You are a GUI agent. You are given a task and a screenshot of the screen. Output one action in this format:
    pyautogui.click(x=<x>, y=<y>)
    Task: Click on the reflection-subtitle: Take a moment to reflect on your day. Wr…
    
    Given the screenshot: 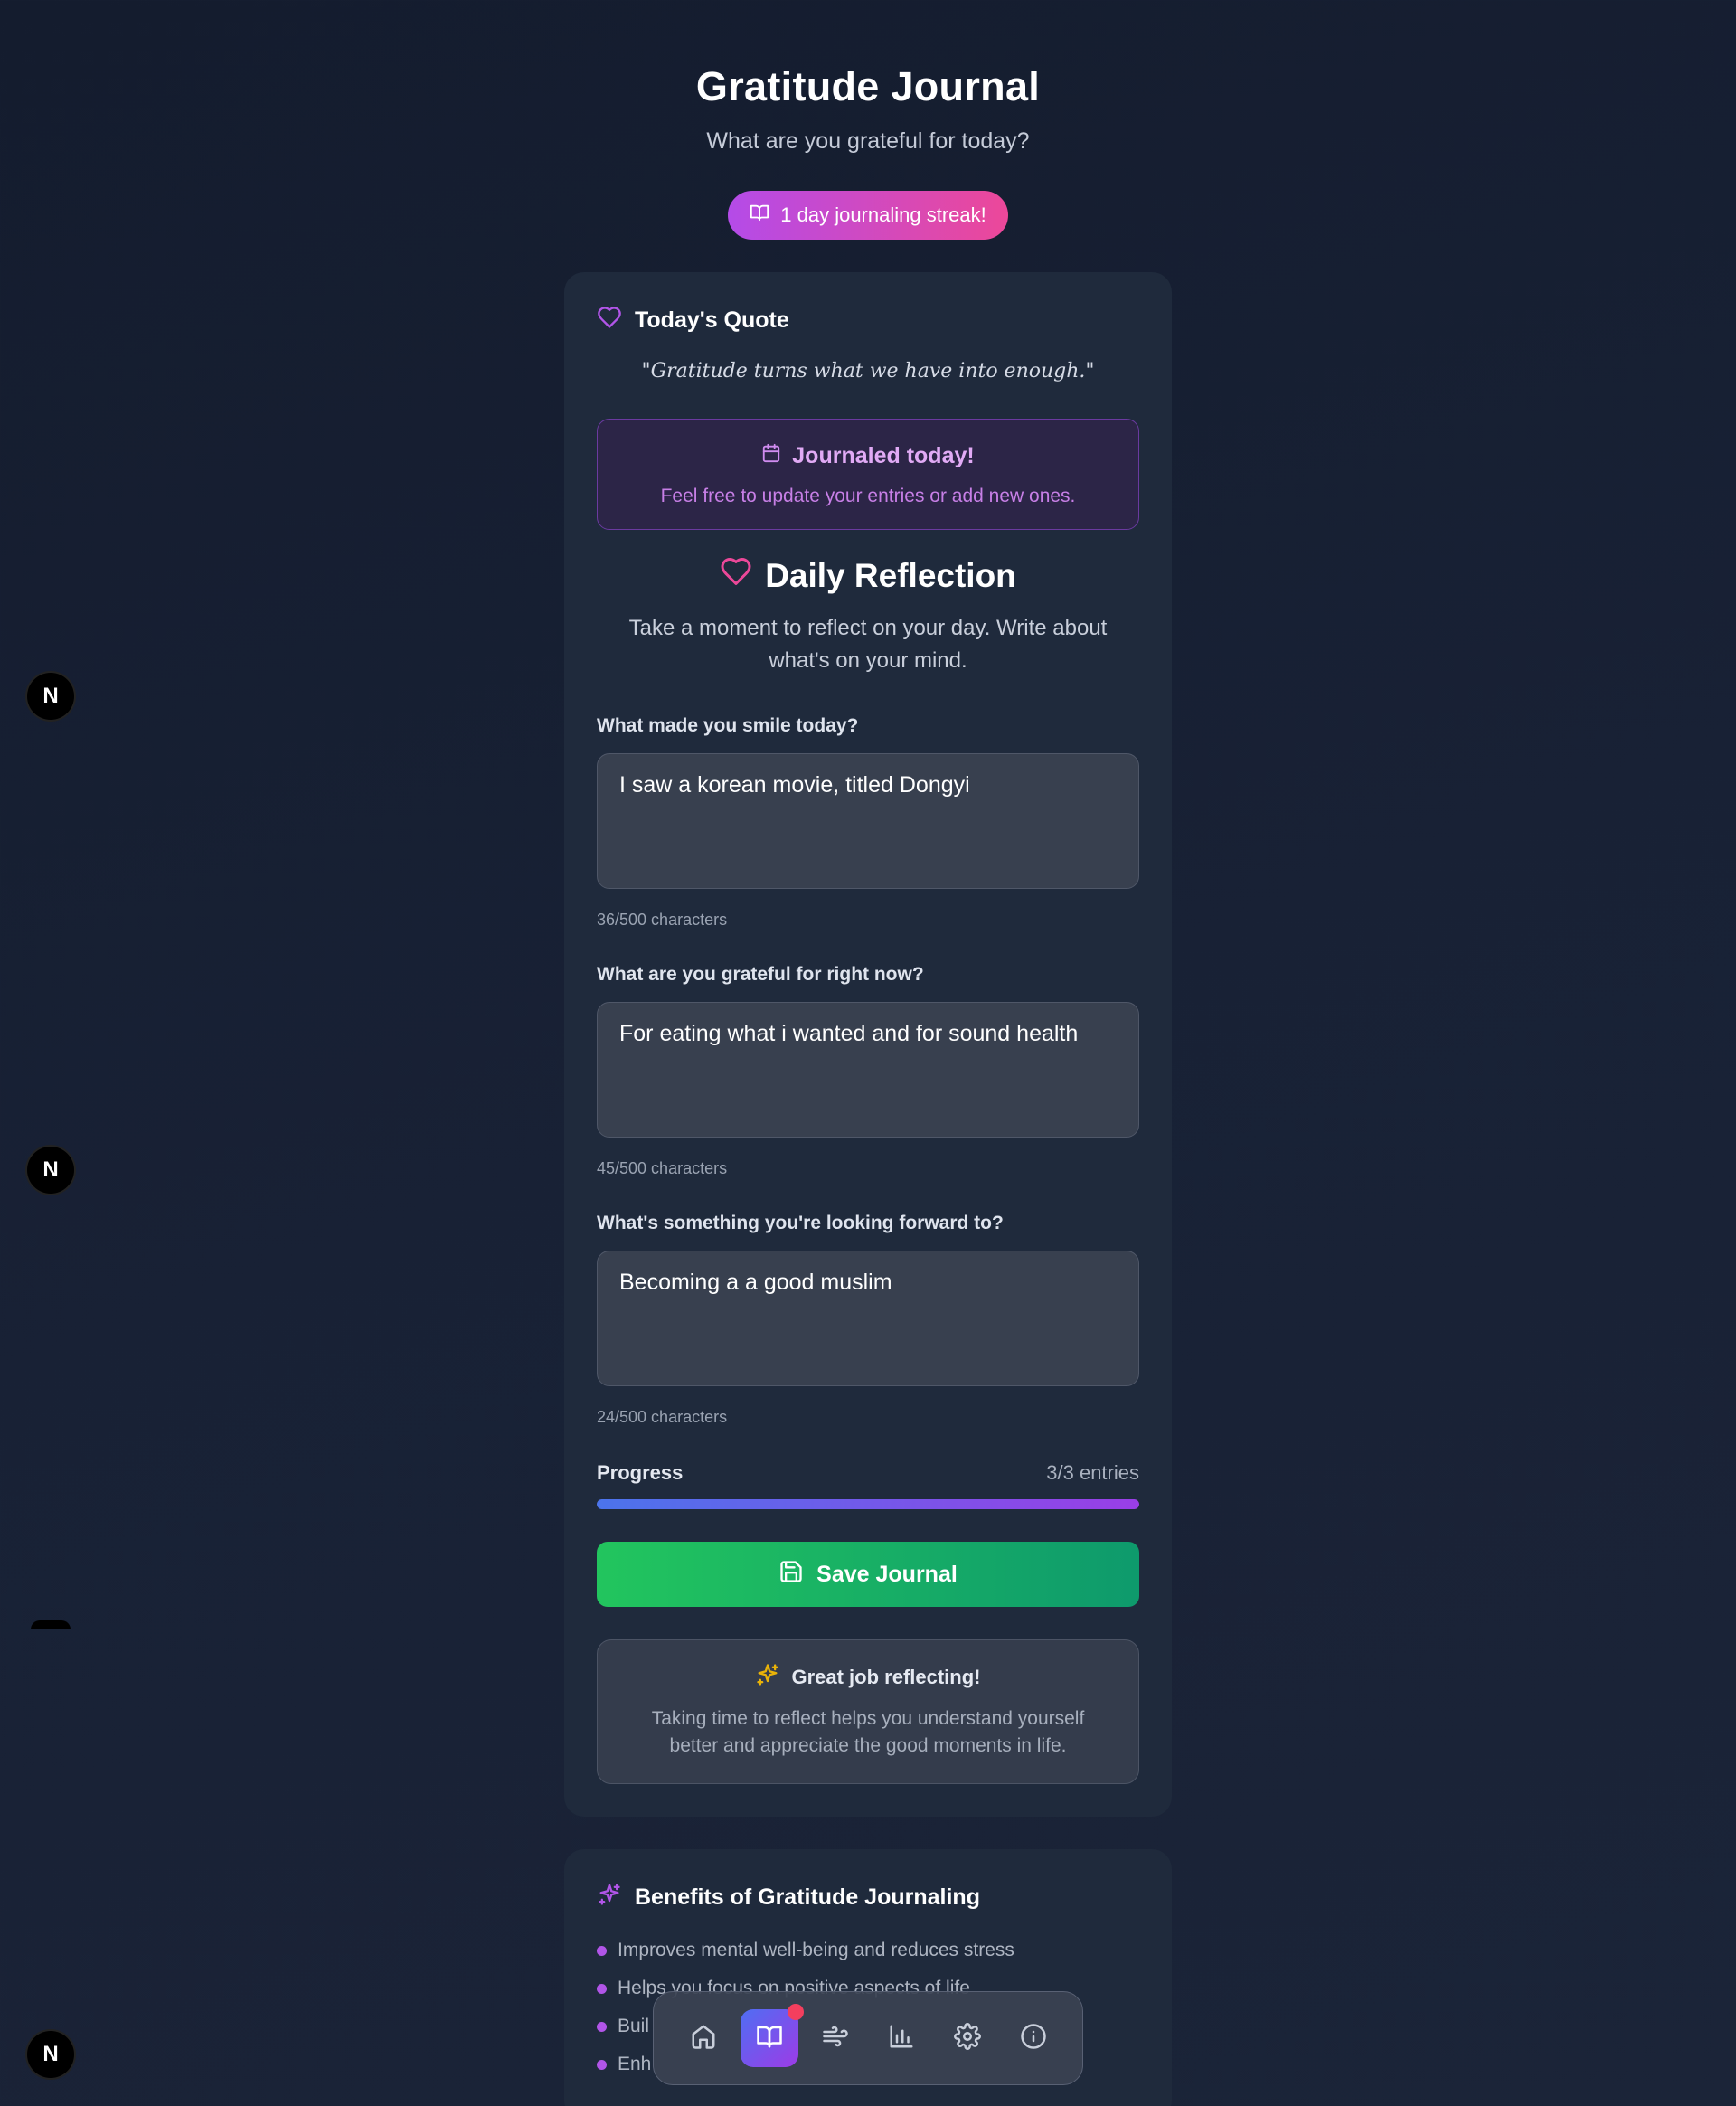 What is the action you would take?
    pyautogui.click(x=868, y=644)
    